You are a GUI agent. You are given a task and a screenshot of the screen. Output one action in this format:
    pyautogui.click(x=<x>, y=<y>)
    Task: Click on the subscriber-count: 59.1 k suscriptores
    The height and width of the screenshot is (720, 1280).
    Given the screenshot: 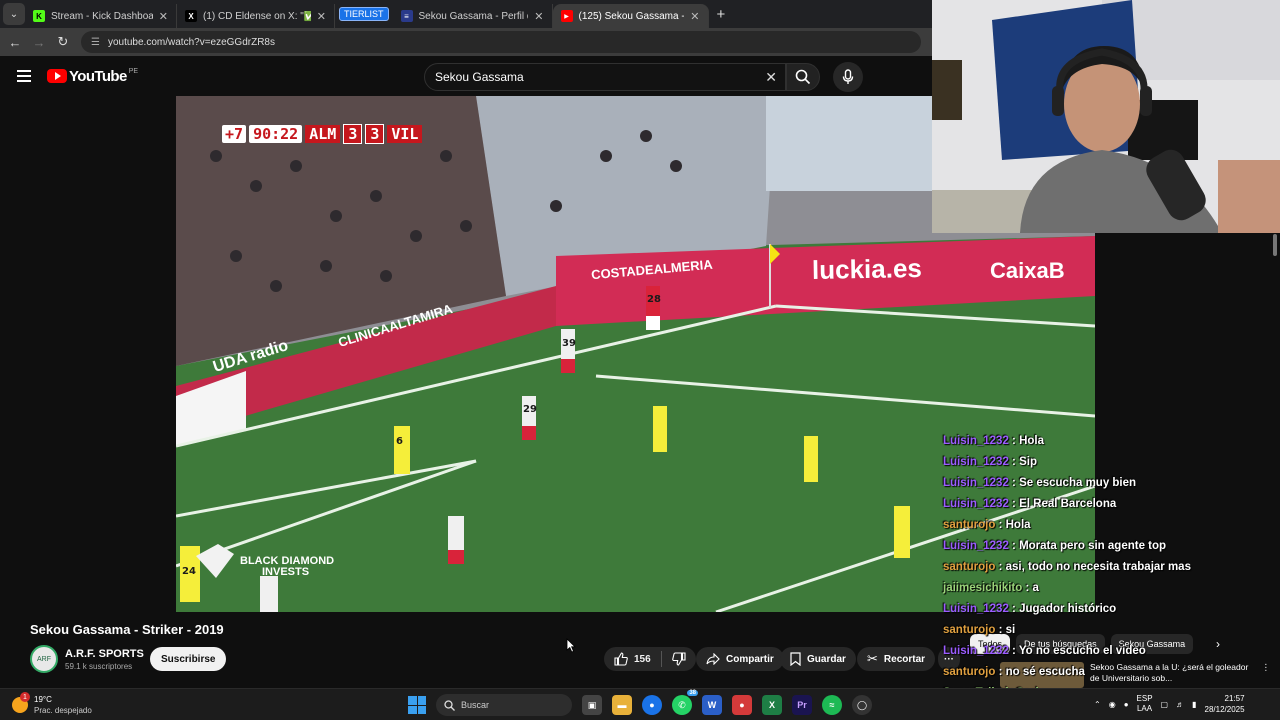 What is the action you would take?
    pyautogui.click(x=99, y=666)
    